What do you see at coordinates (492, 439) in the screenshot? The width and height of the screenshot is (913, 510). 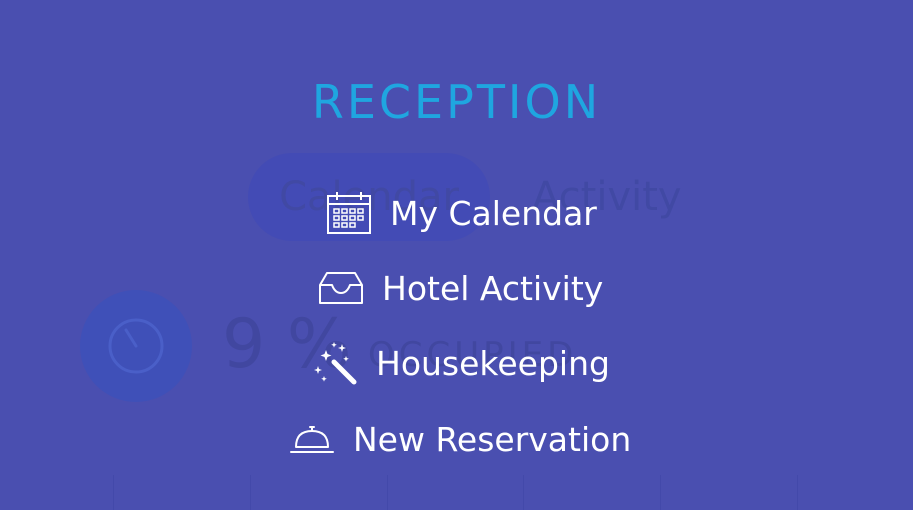 I see `menu-item-label: New Reservation` at bounding box center [492, 439].